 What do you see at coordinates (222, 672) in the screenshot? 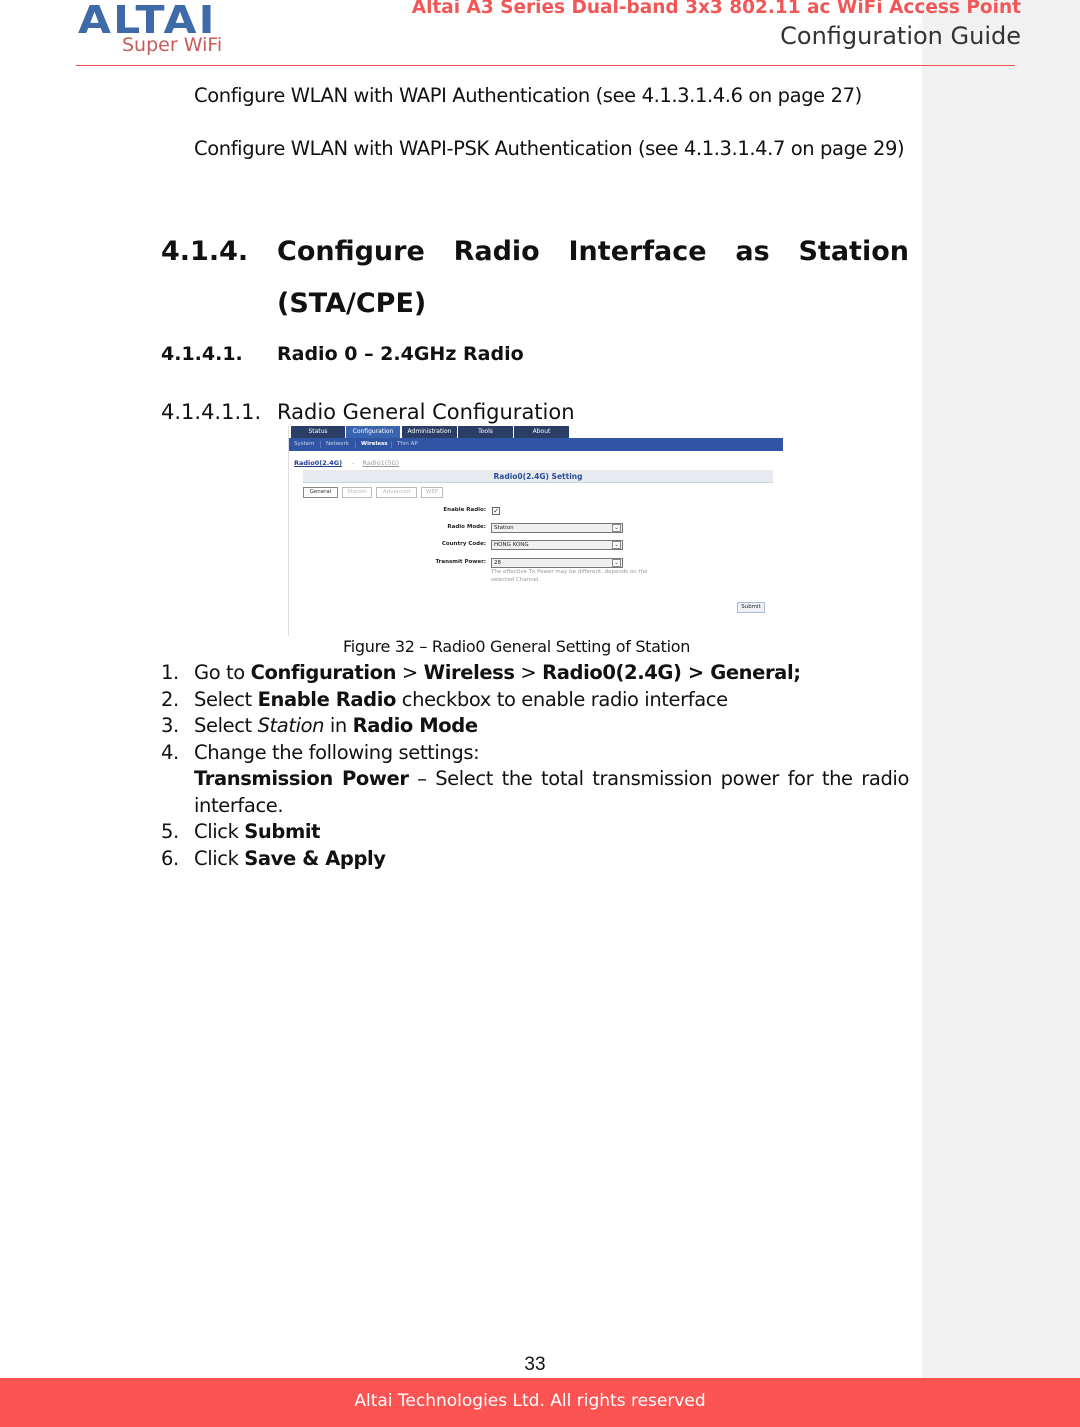
I see `step-text-span: Go to` at bounding box center [222, 672].